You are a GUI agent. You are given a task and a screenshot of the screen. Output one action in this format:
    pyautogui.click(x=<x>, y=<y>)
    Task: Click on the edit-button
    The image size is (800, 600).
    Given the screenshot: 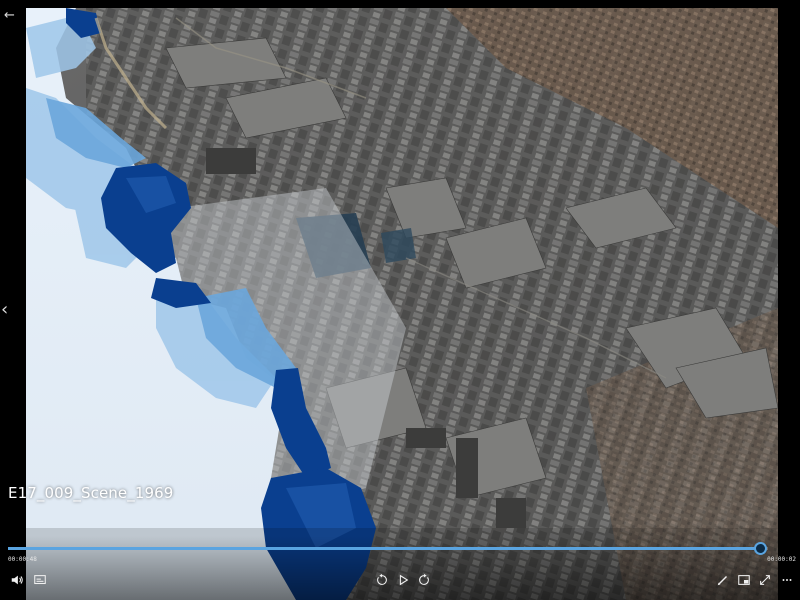 What is the action you would take?
    pyautogui.click(x=723, y=580)
    